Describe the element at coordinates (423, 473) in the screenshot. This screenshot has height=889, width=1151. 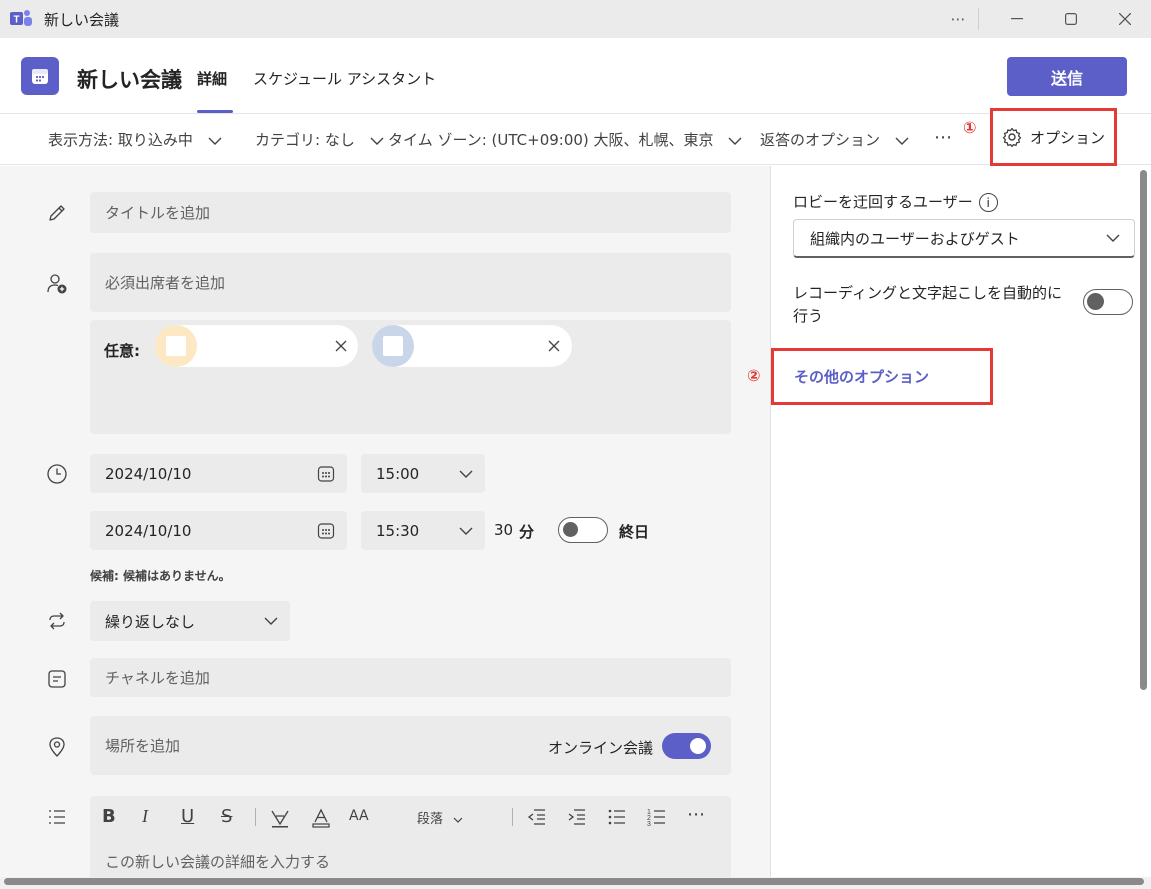
I see `start-time-dropdown: 15:00` at that location.